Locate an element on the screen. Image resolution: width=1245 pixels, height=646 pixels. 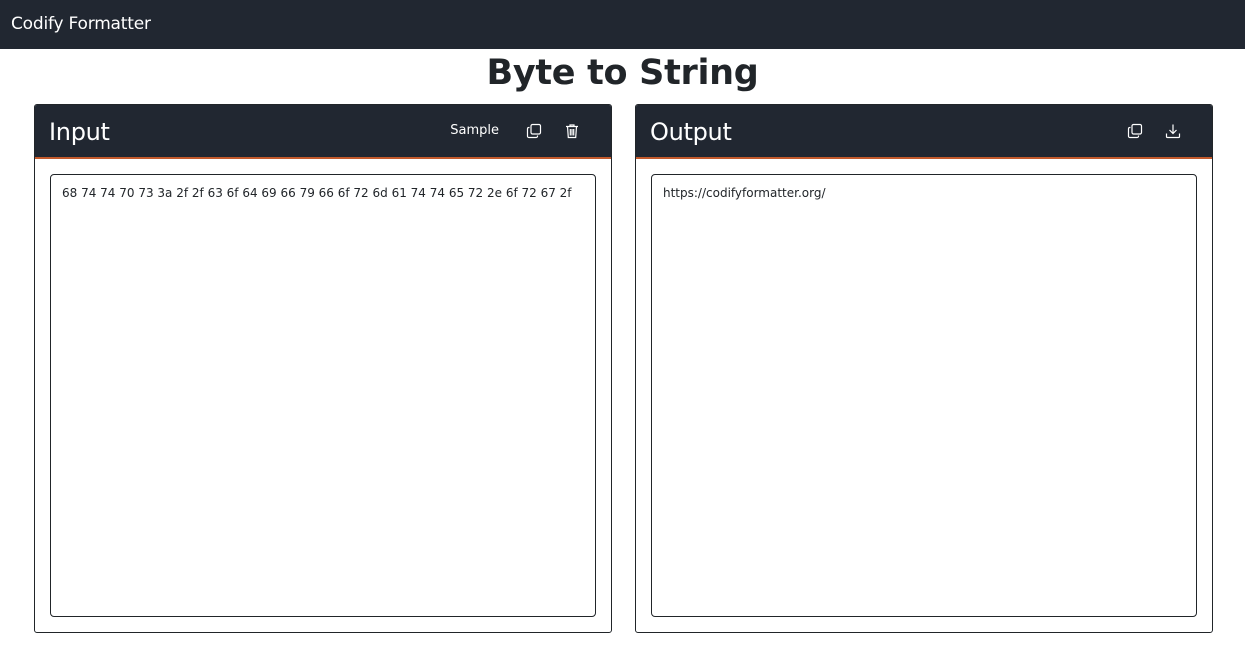
output-panel-actions is located at coordinates (1154, 131).